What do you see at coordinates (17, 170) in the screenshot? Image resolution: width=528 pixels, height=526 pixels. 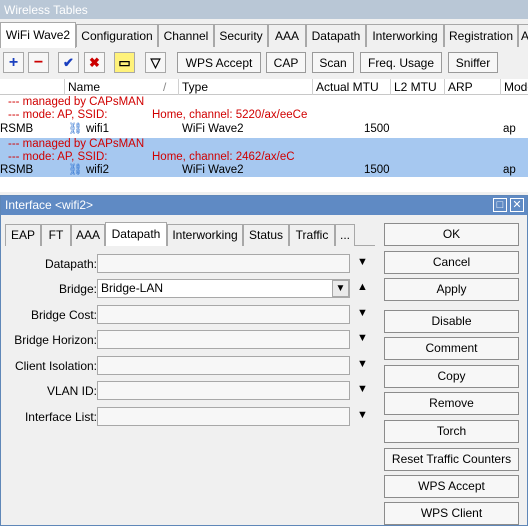 I see `row-flags: RSMB` at bounding box center [17, 170].